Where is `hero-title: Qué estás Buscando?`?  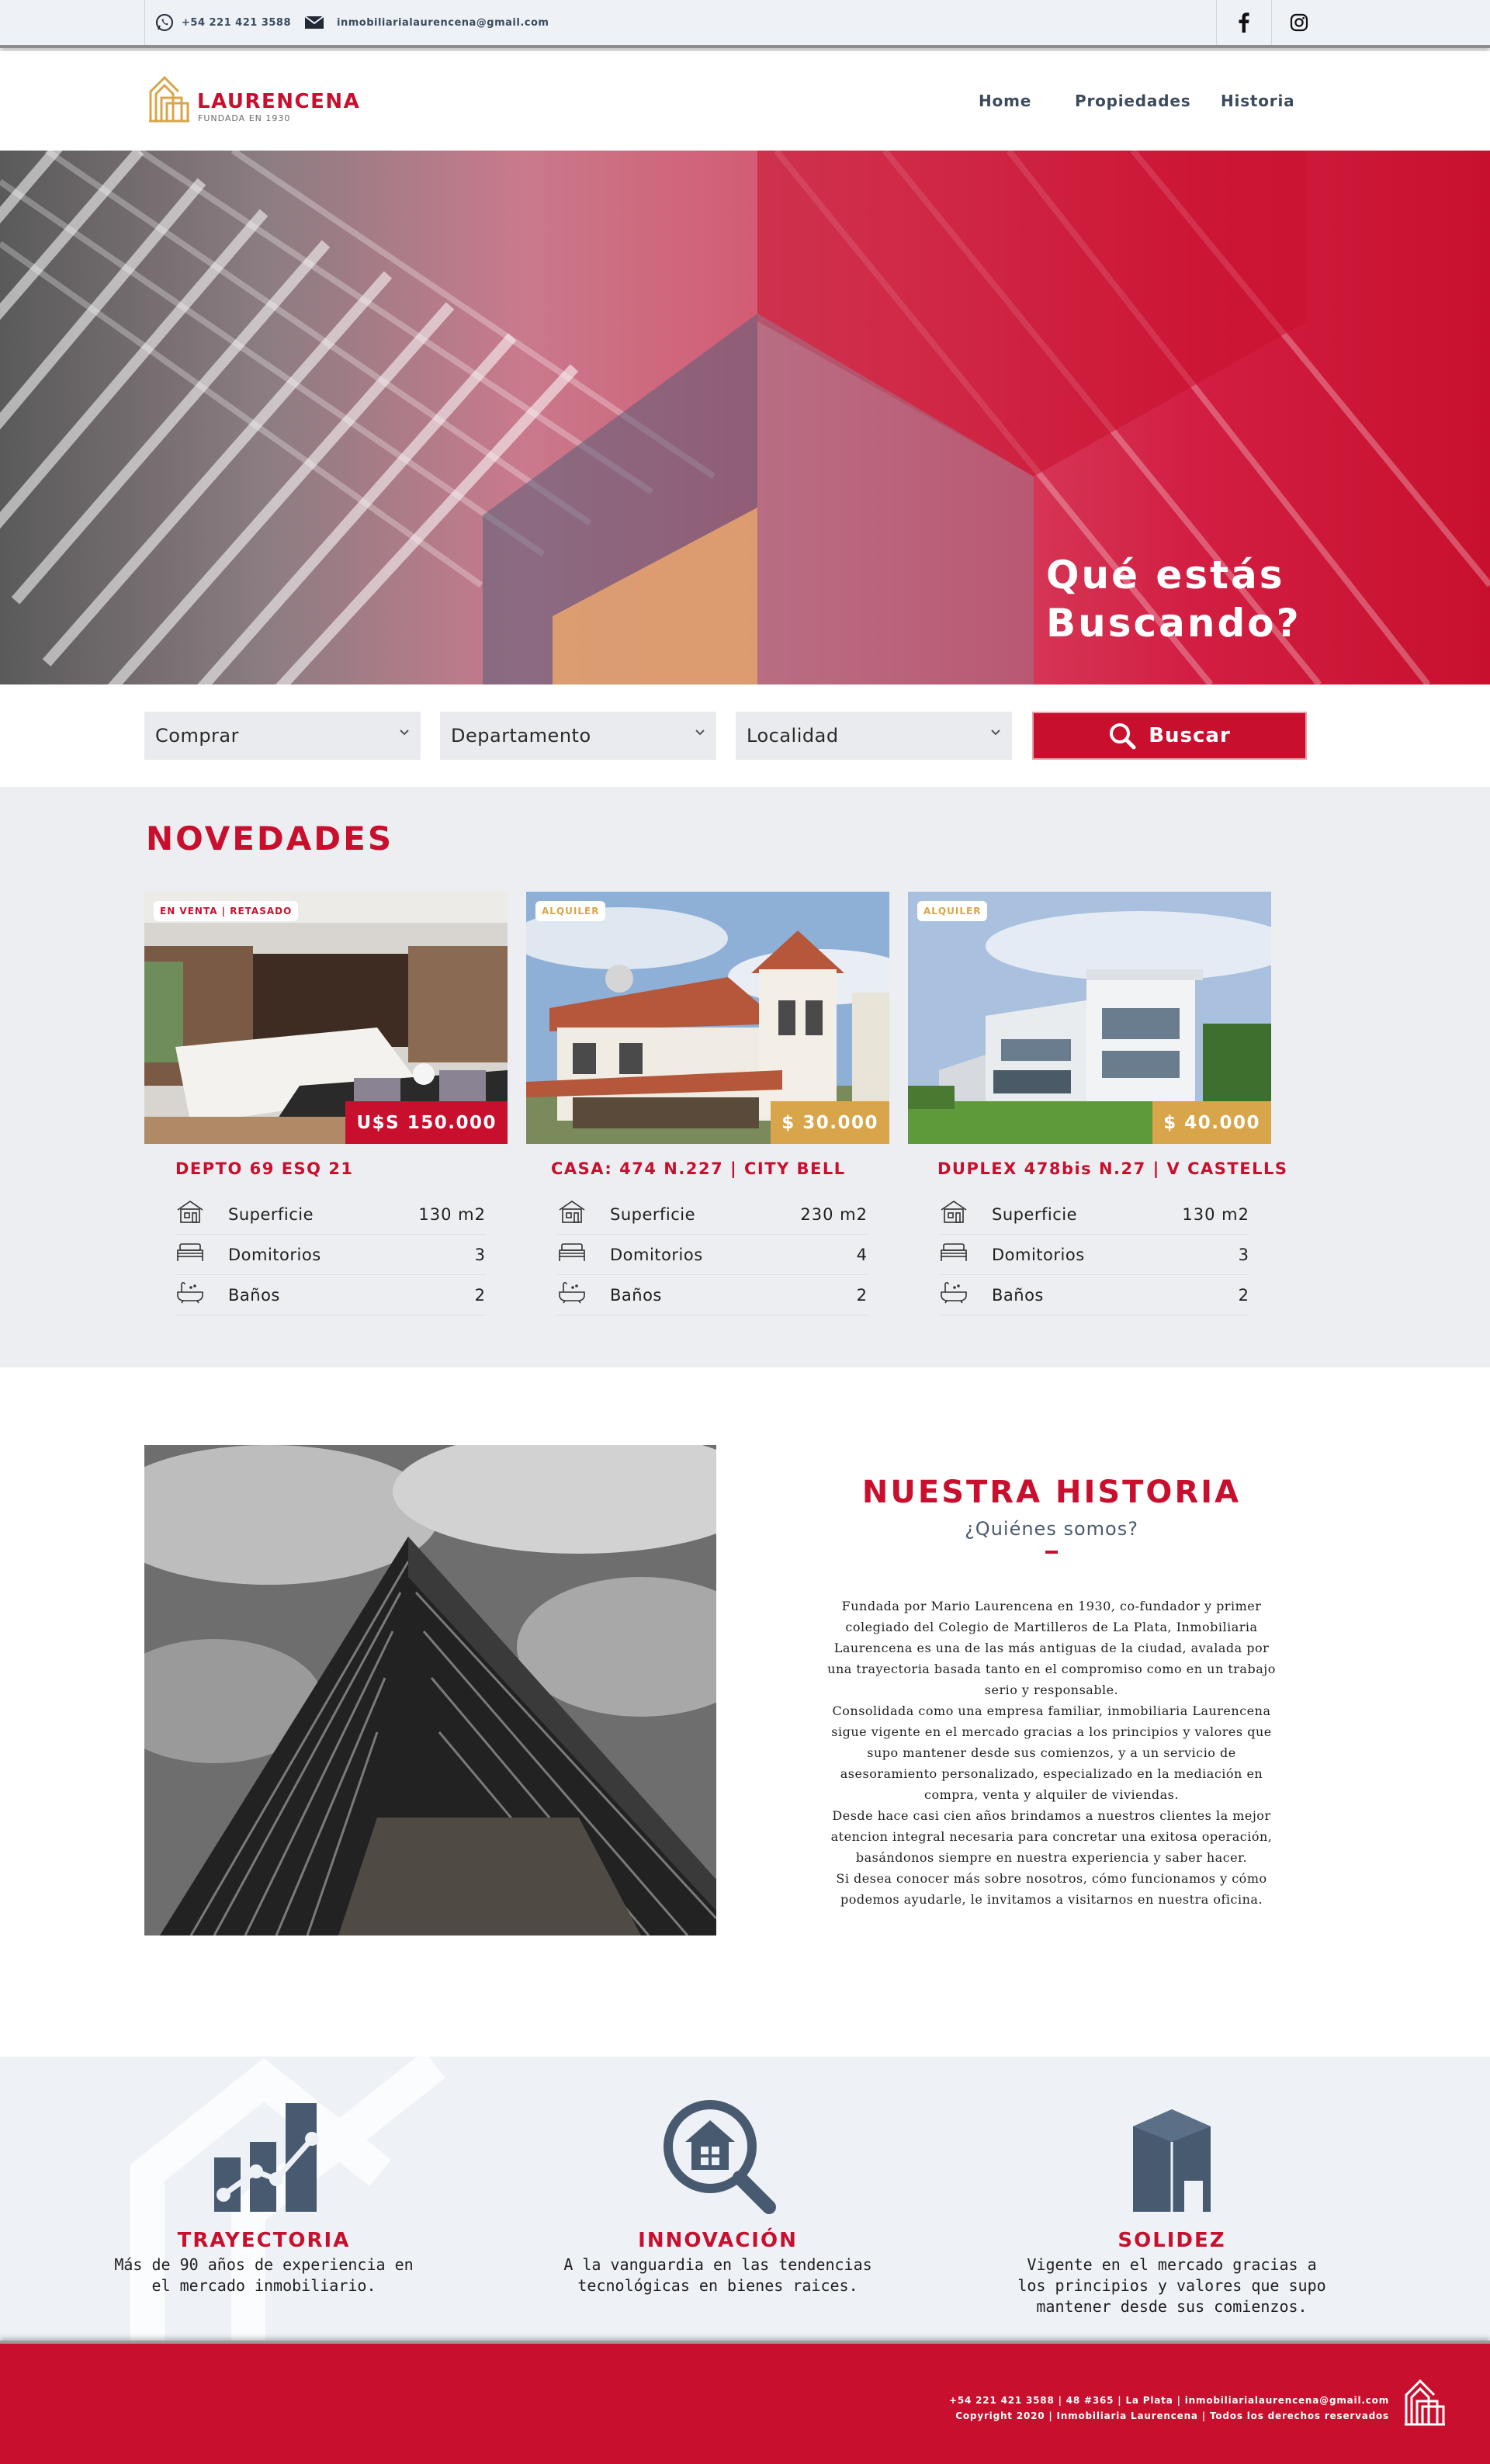
hero-title: Qué estás Buscando? is located at coordinates (1173, 599).